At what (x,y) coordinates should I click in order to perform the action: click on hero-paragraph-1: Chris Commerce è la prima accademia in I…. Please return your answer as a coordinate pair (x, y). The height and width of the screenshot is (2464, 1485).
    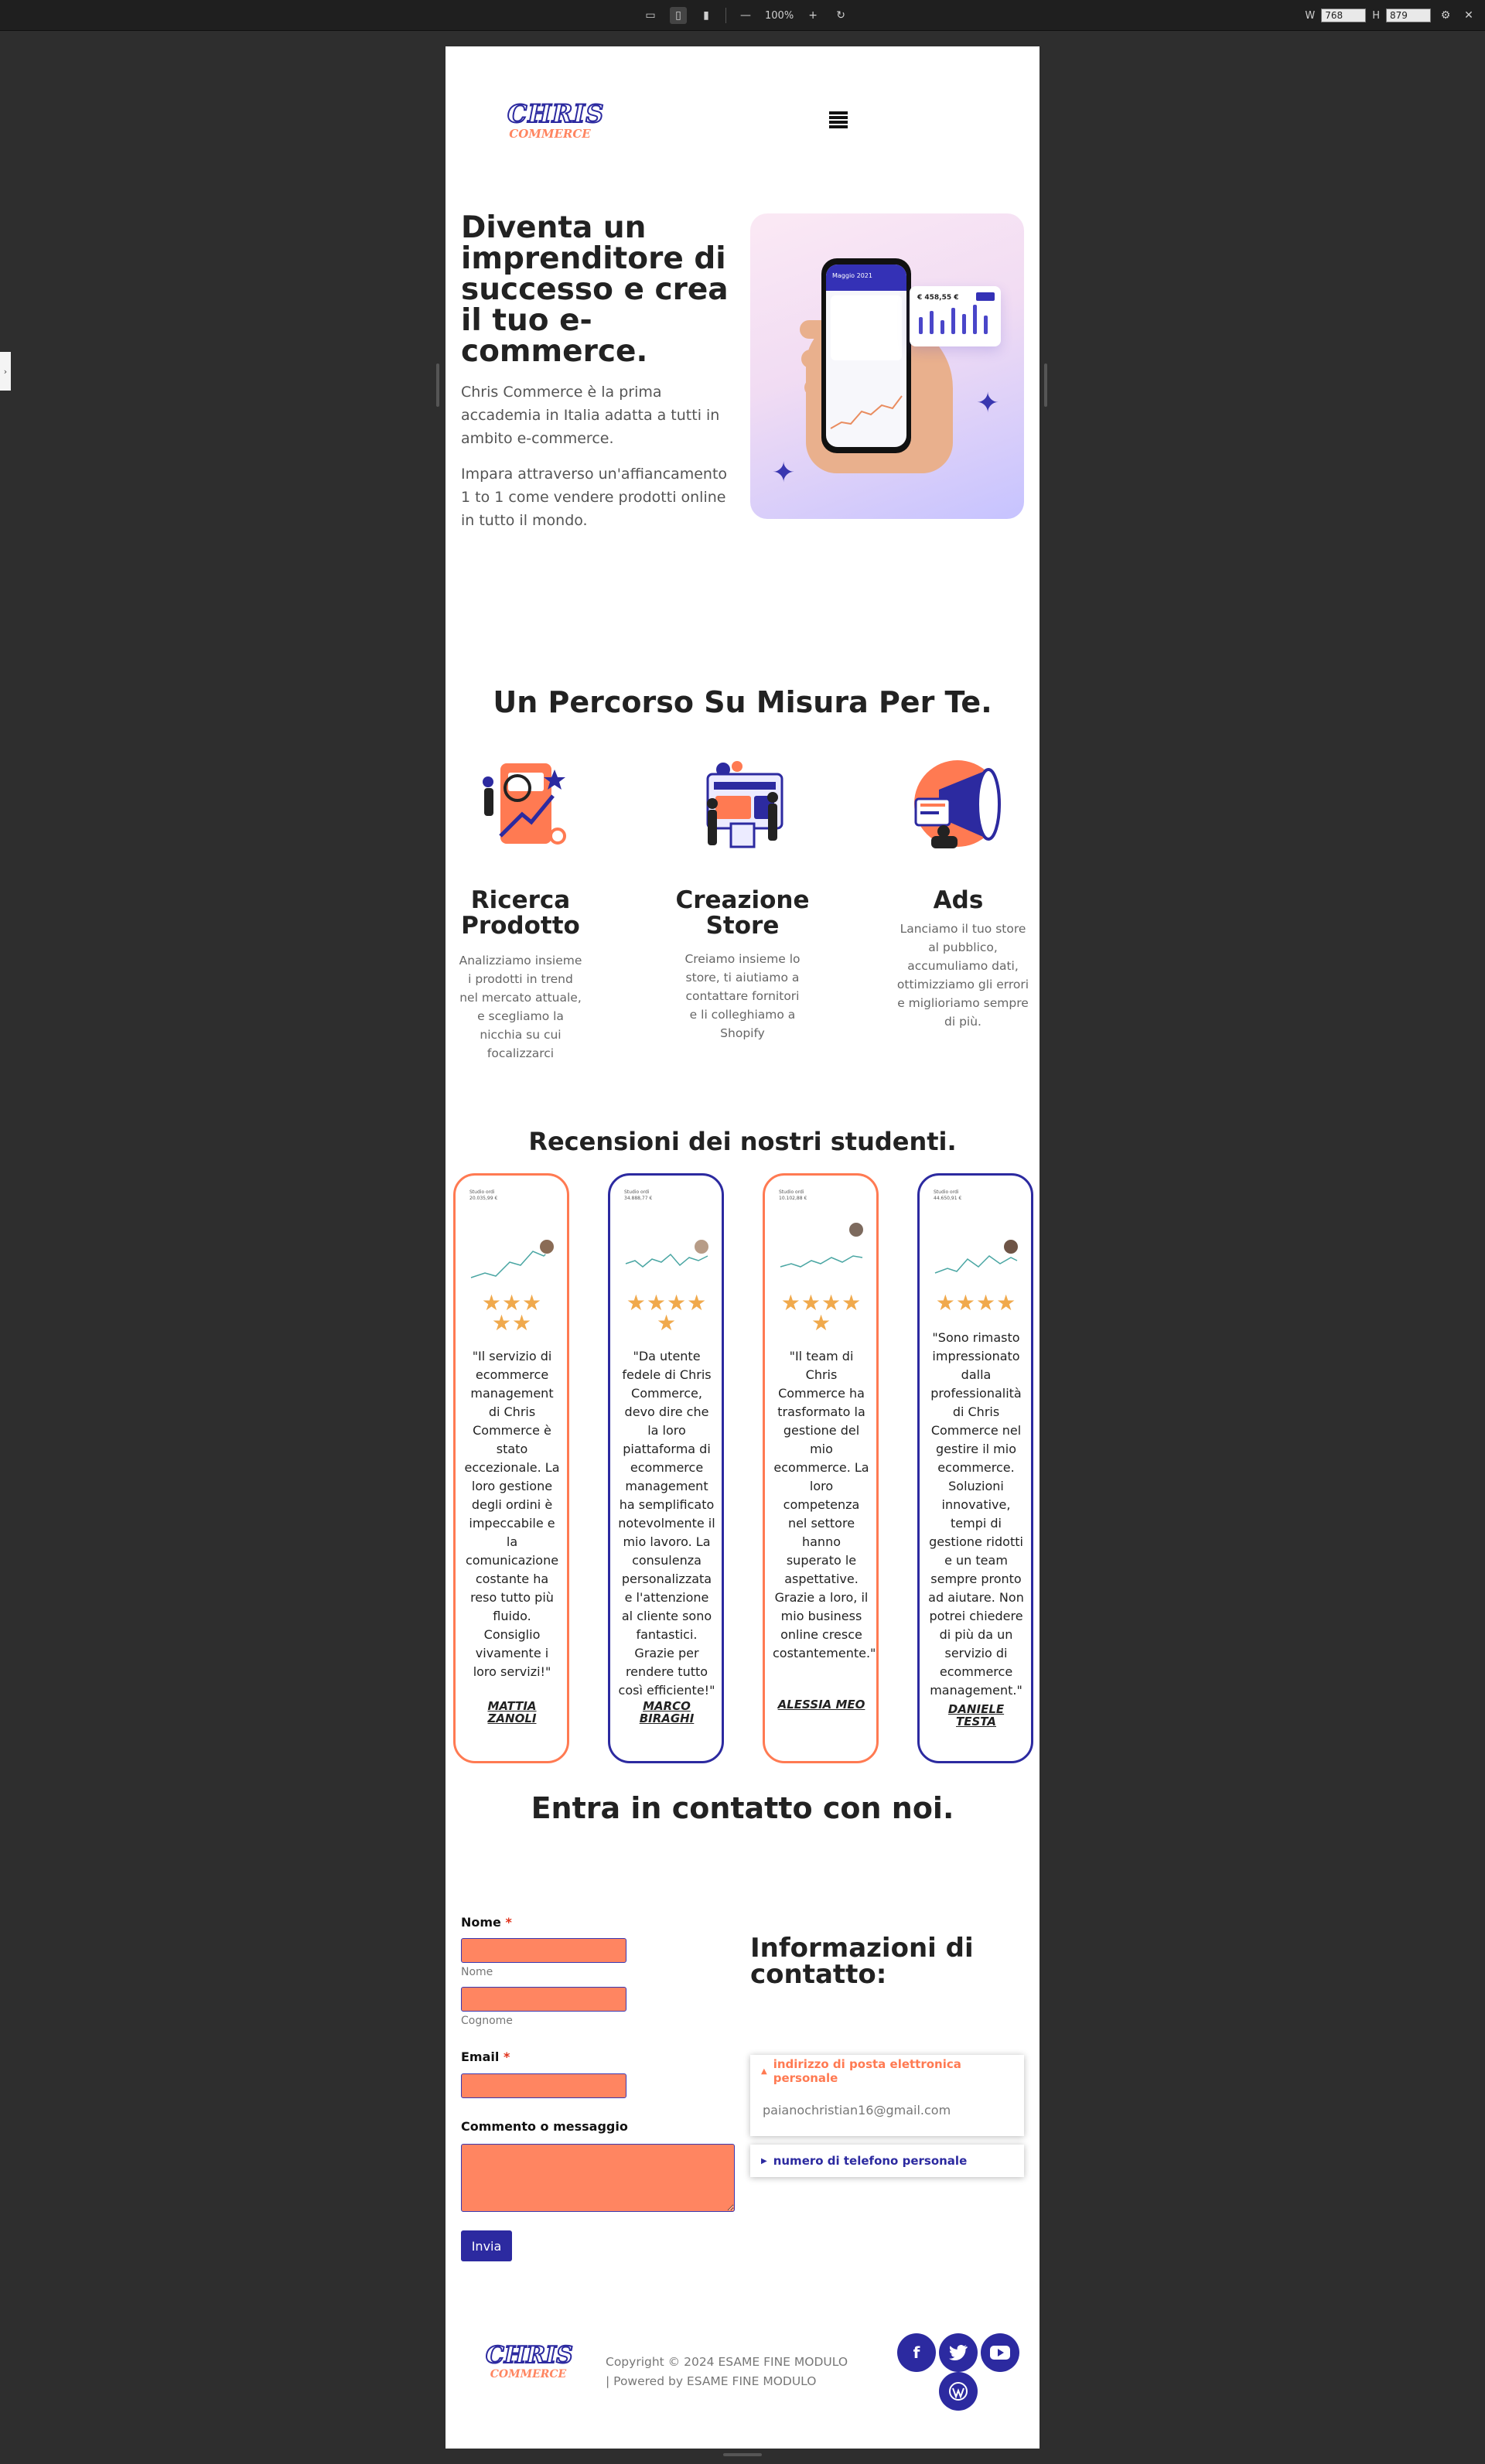
    Looking at the image, I should click on (591, 415).